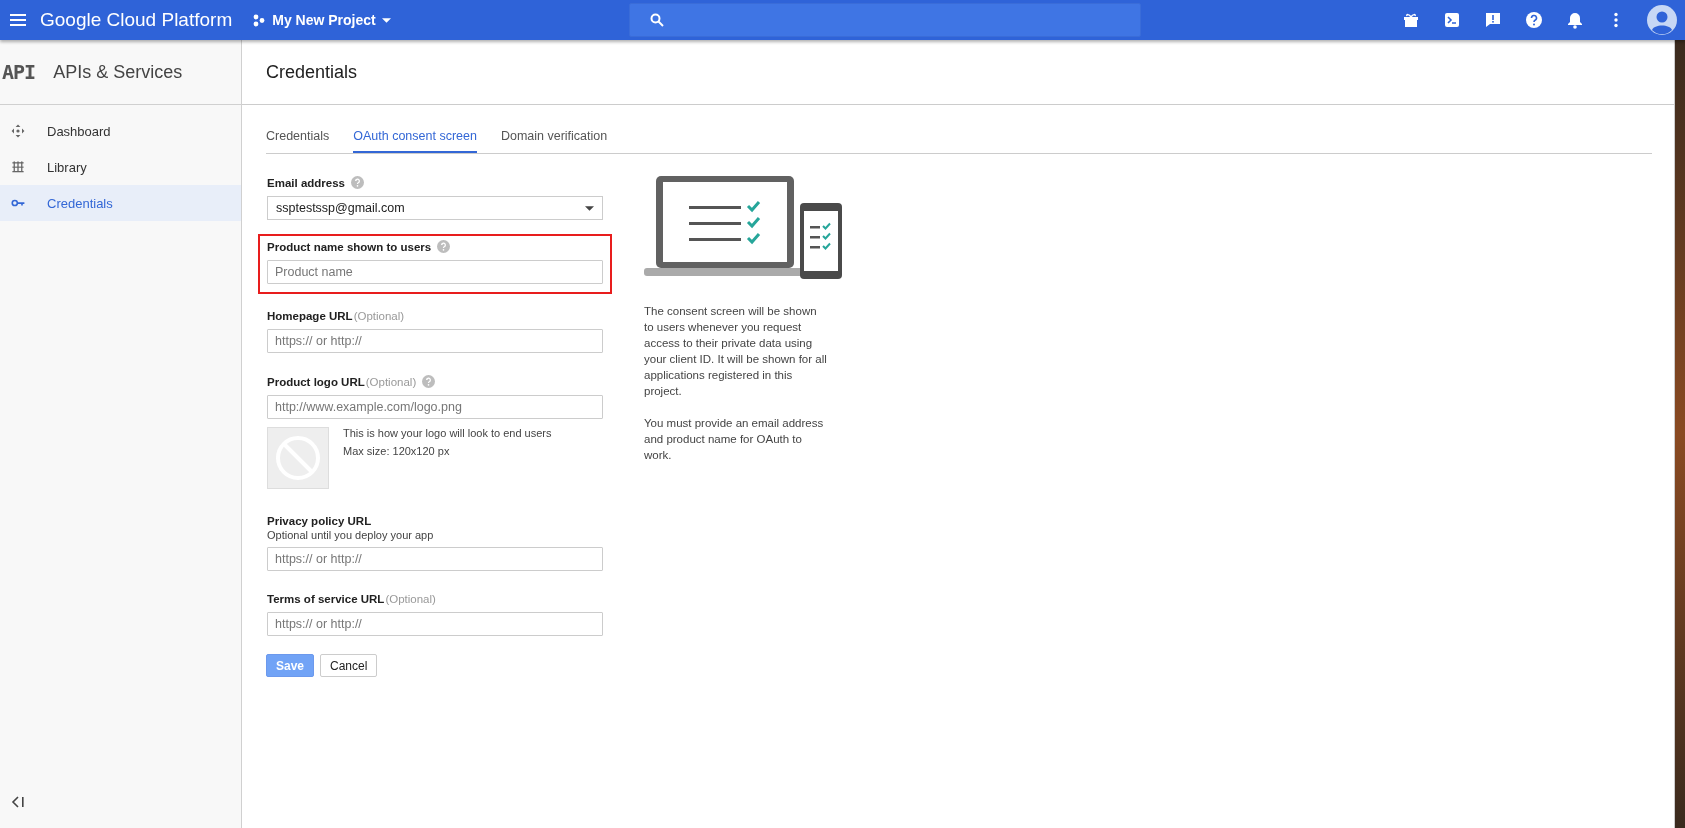 This screenshot has height=828, width=1685. Describe the element at coordinates (415, 138) in the screenshot. I see `tab: OAuth consent screen` at that location.